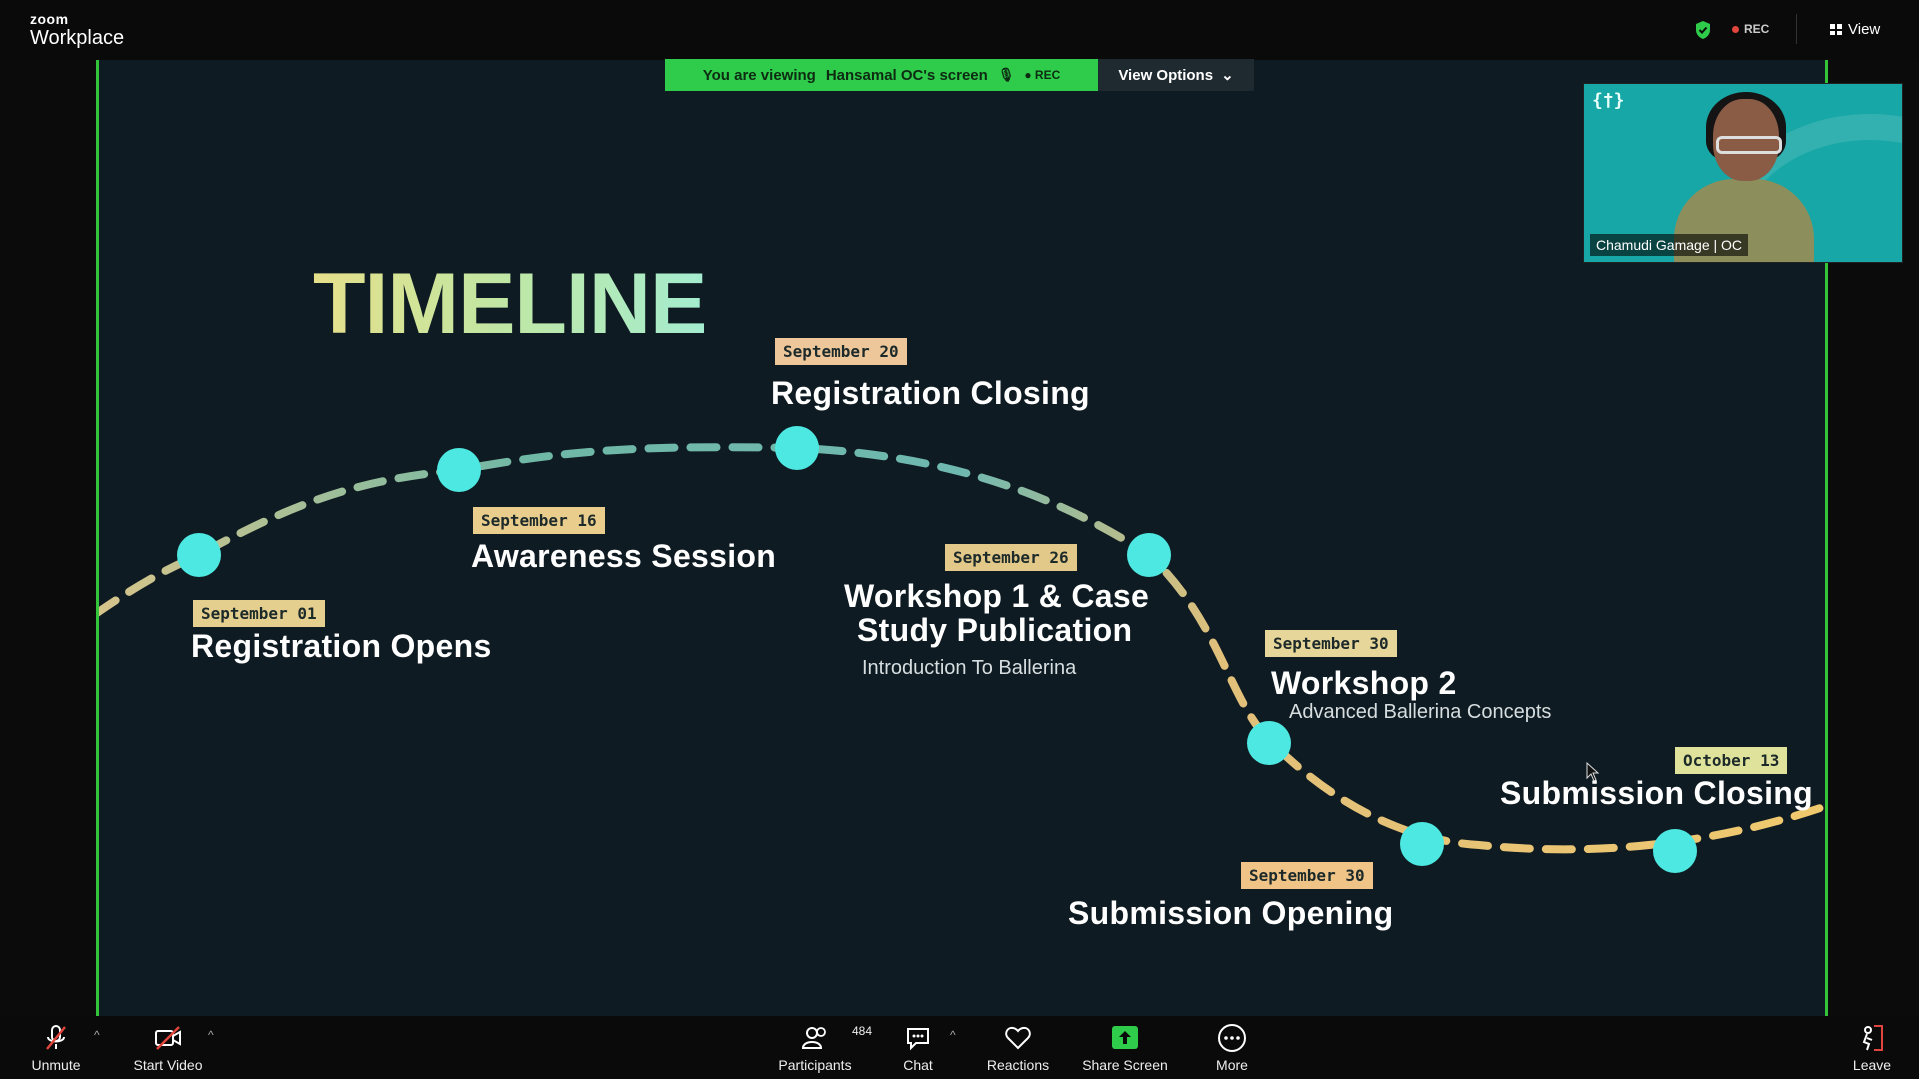 This screenshot has width=1919, height=1079. What do you see at coordinates (1608, 100) in the screenshot?
I see `background-logo: {†}` at bounding box center [1608, 100].